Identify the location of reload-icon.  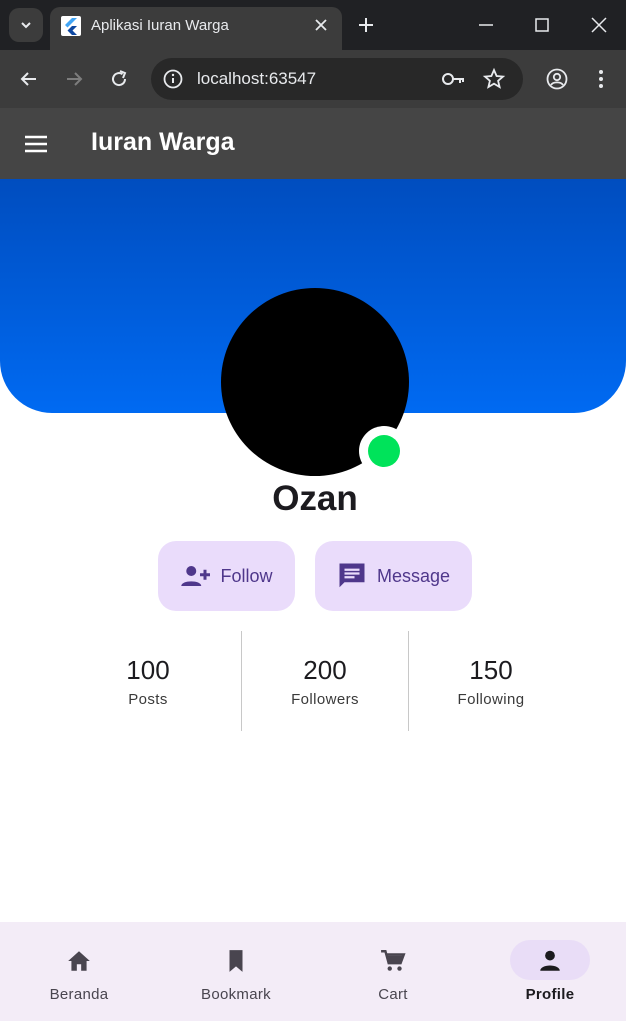
(119, 79).